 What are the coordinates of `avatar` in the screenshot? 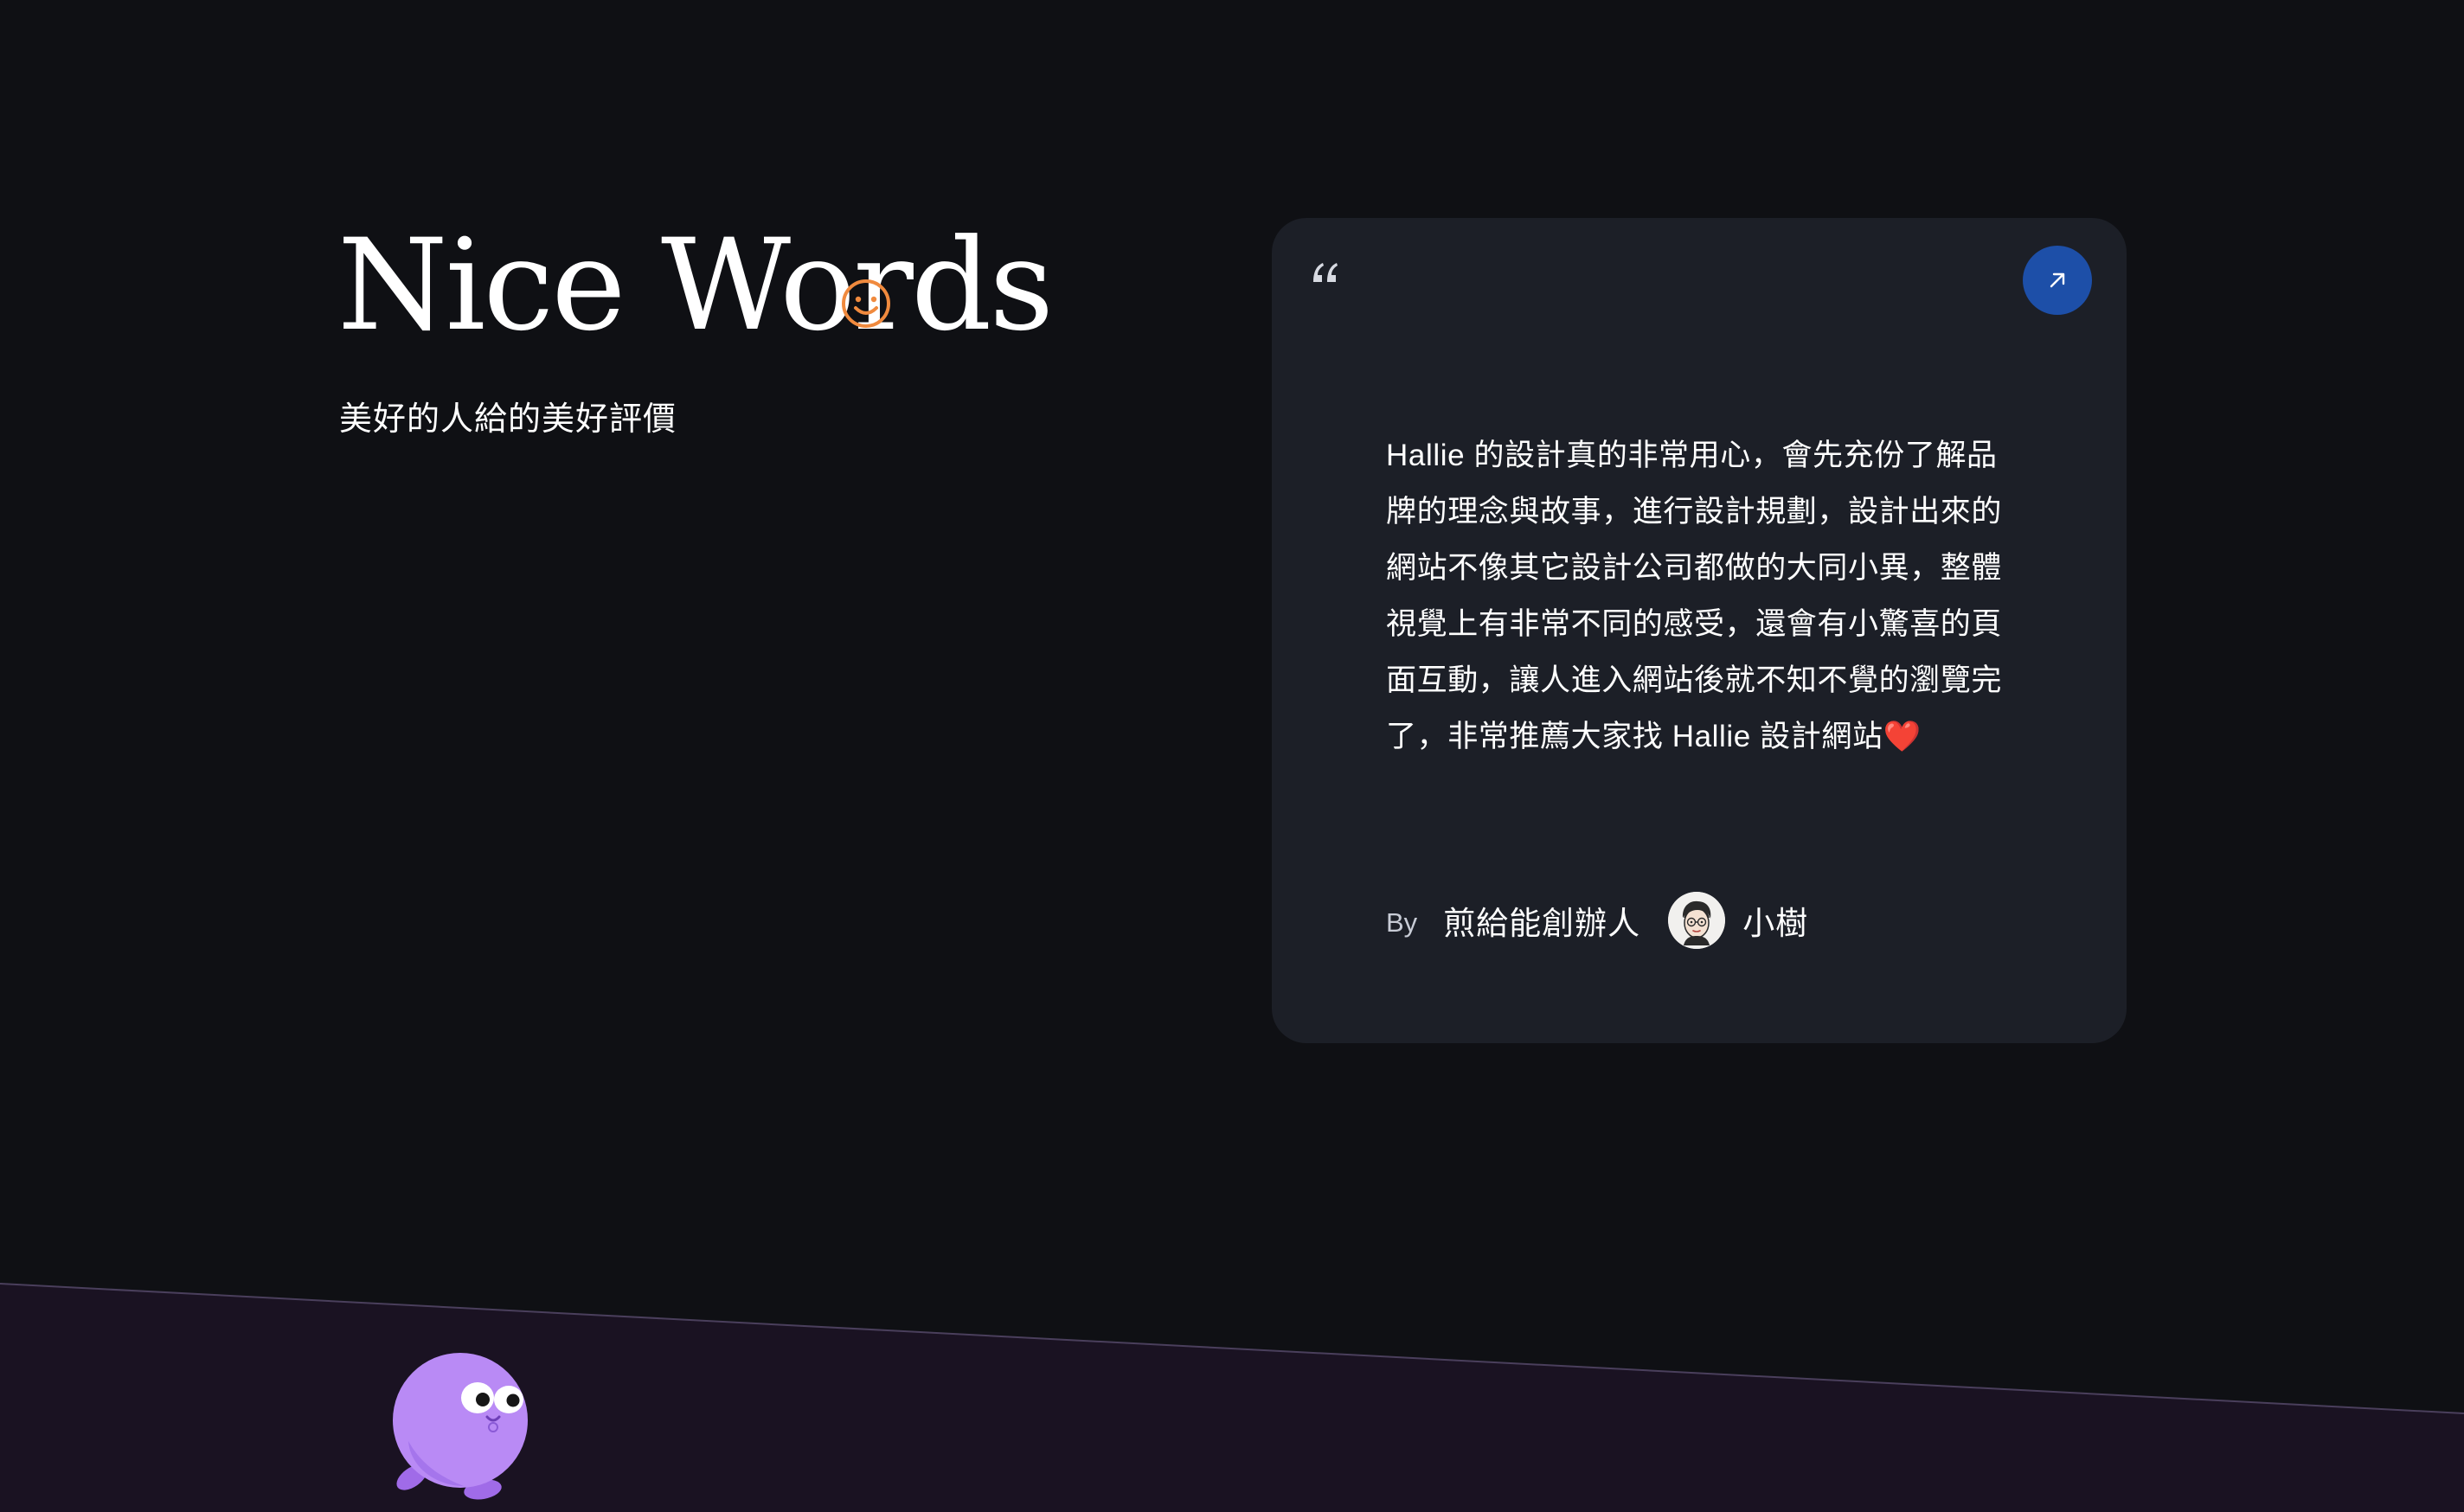 It's located at (1697, 920).